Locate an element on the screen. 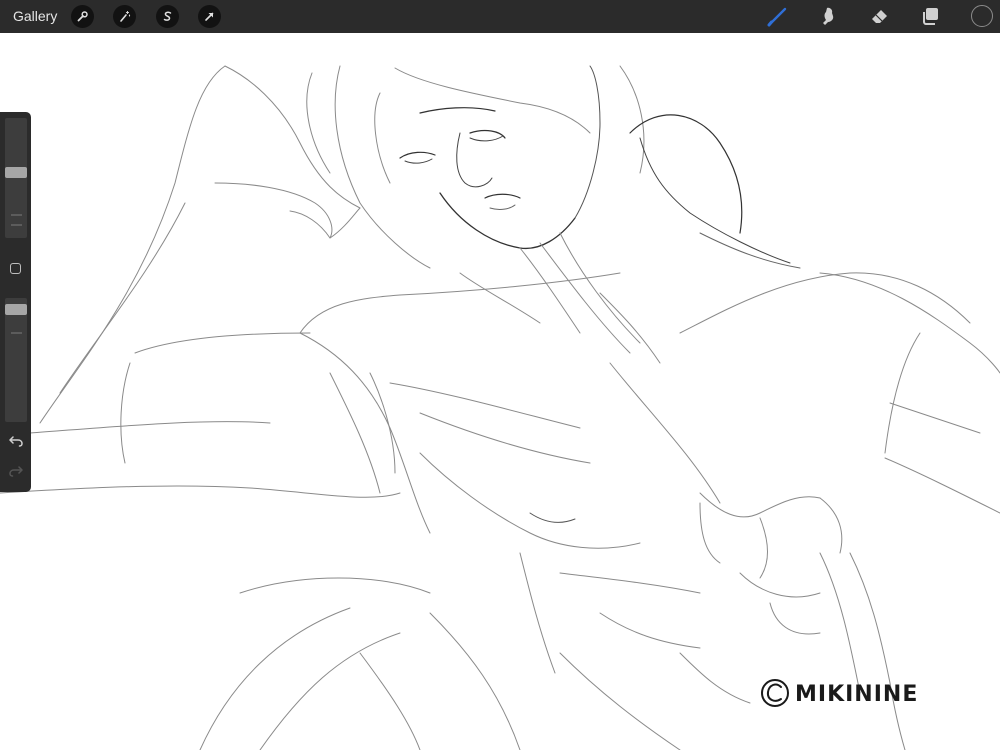 Image resolution: width=1000 pixels, height=750 pixels. transform-button is located at coordinates (209, 16).